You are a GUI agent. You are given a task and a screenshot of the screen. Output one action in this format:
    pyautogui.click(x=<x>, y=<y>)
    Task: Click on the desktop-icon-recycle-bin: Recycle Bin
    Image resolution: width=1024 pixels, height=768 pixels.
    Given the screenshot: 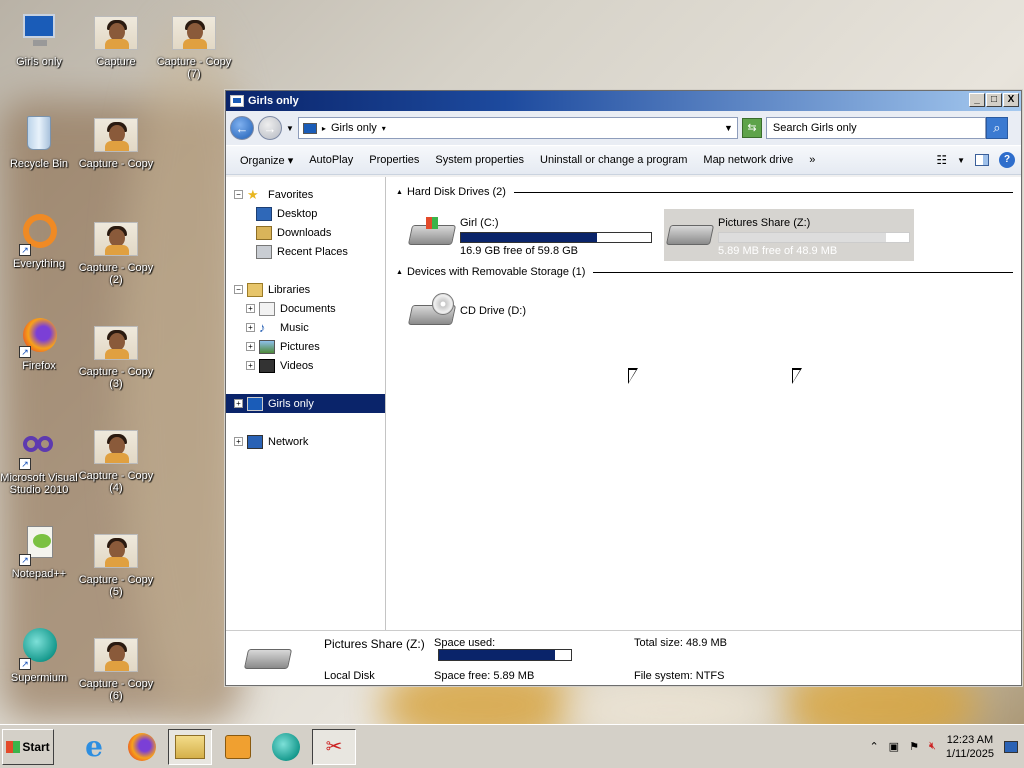 What is the action you would take?
    pyautogui.click(x=39, y=142)
    